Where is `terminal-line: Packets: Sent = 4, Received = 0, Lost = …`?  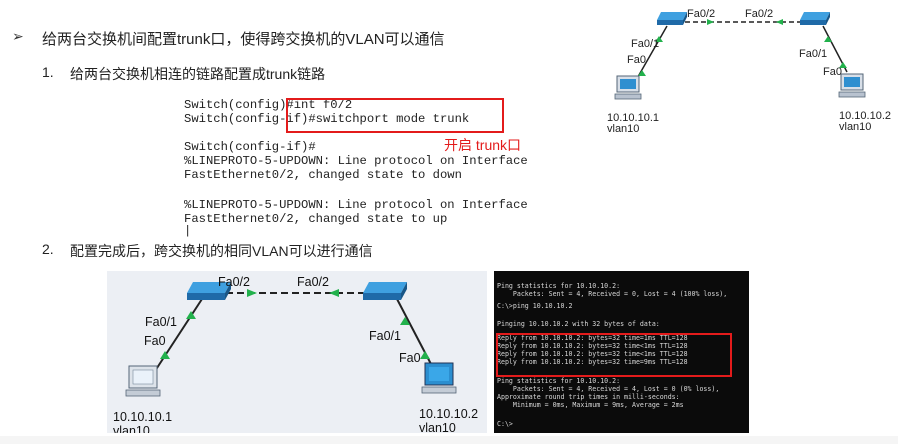
terminal-line: Packets: Sent = 4, Received = 0, Lost = … is located at coordinates (612, 294).